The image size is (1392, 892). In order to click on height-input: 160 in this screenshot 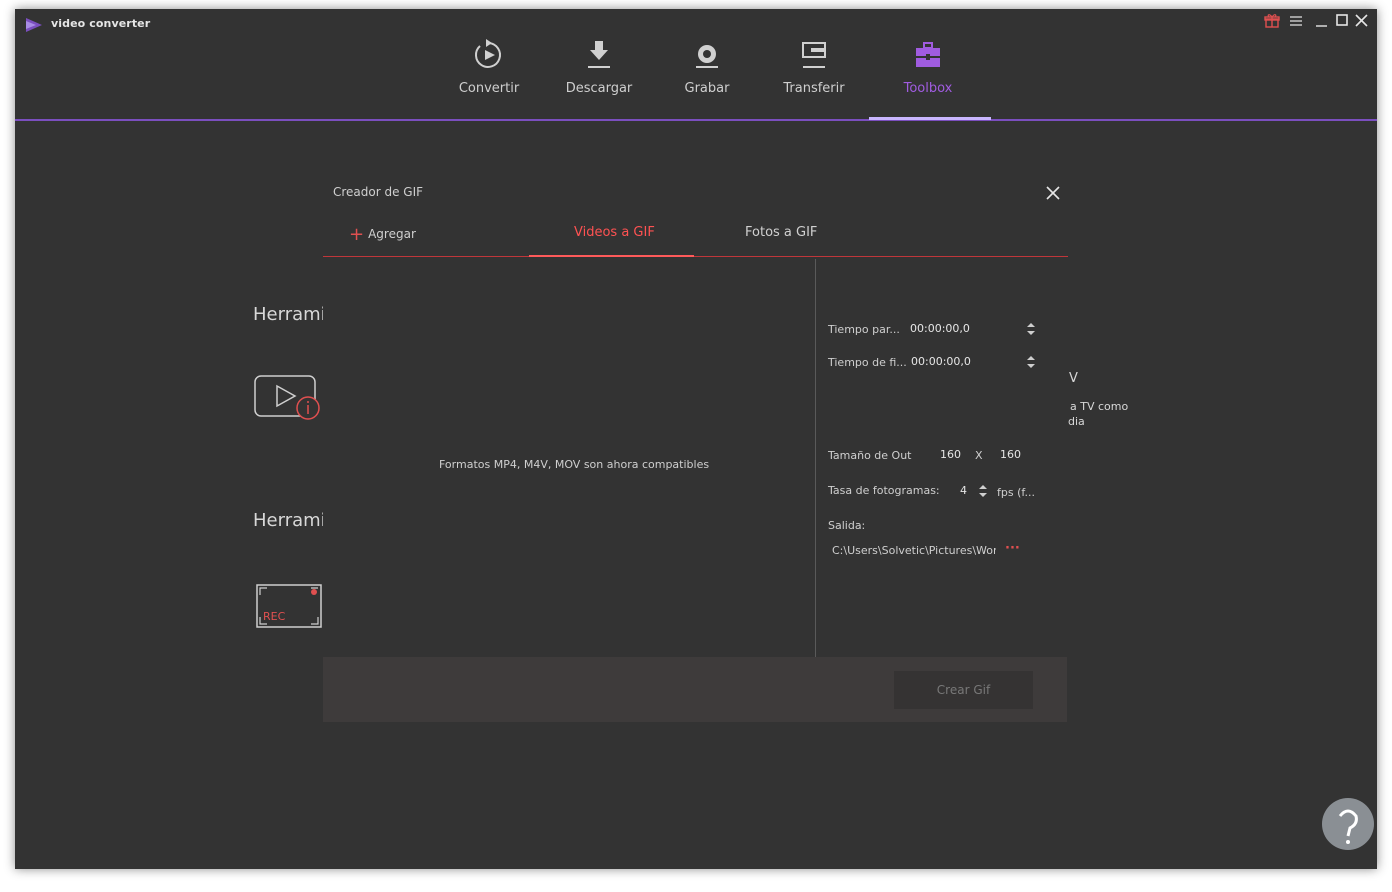, I will do `click(1010, 454)`.